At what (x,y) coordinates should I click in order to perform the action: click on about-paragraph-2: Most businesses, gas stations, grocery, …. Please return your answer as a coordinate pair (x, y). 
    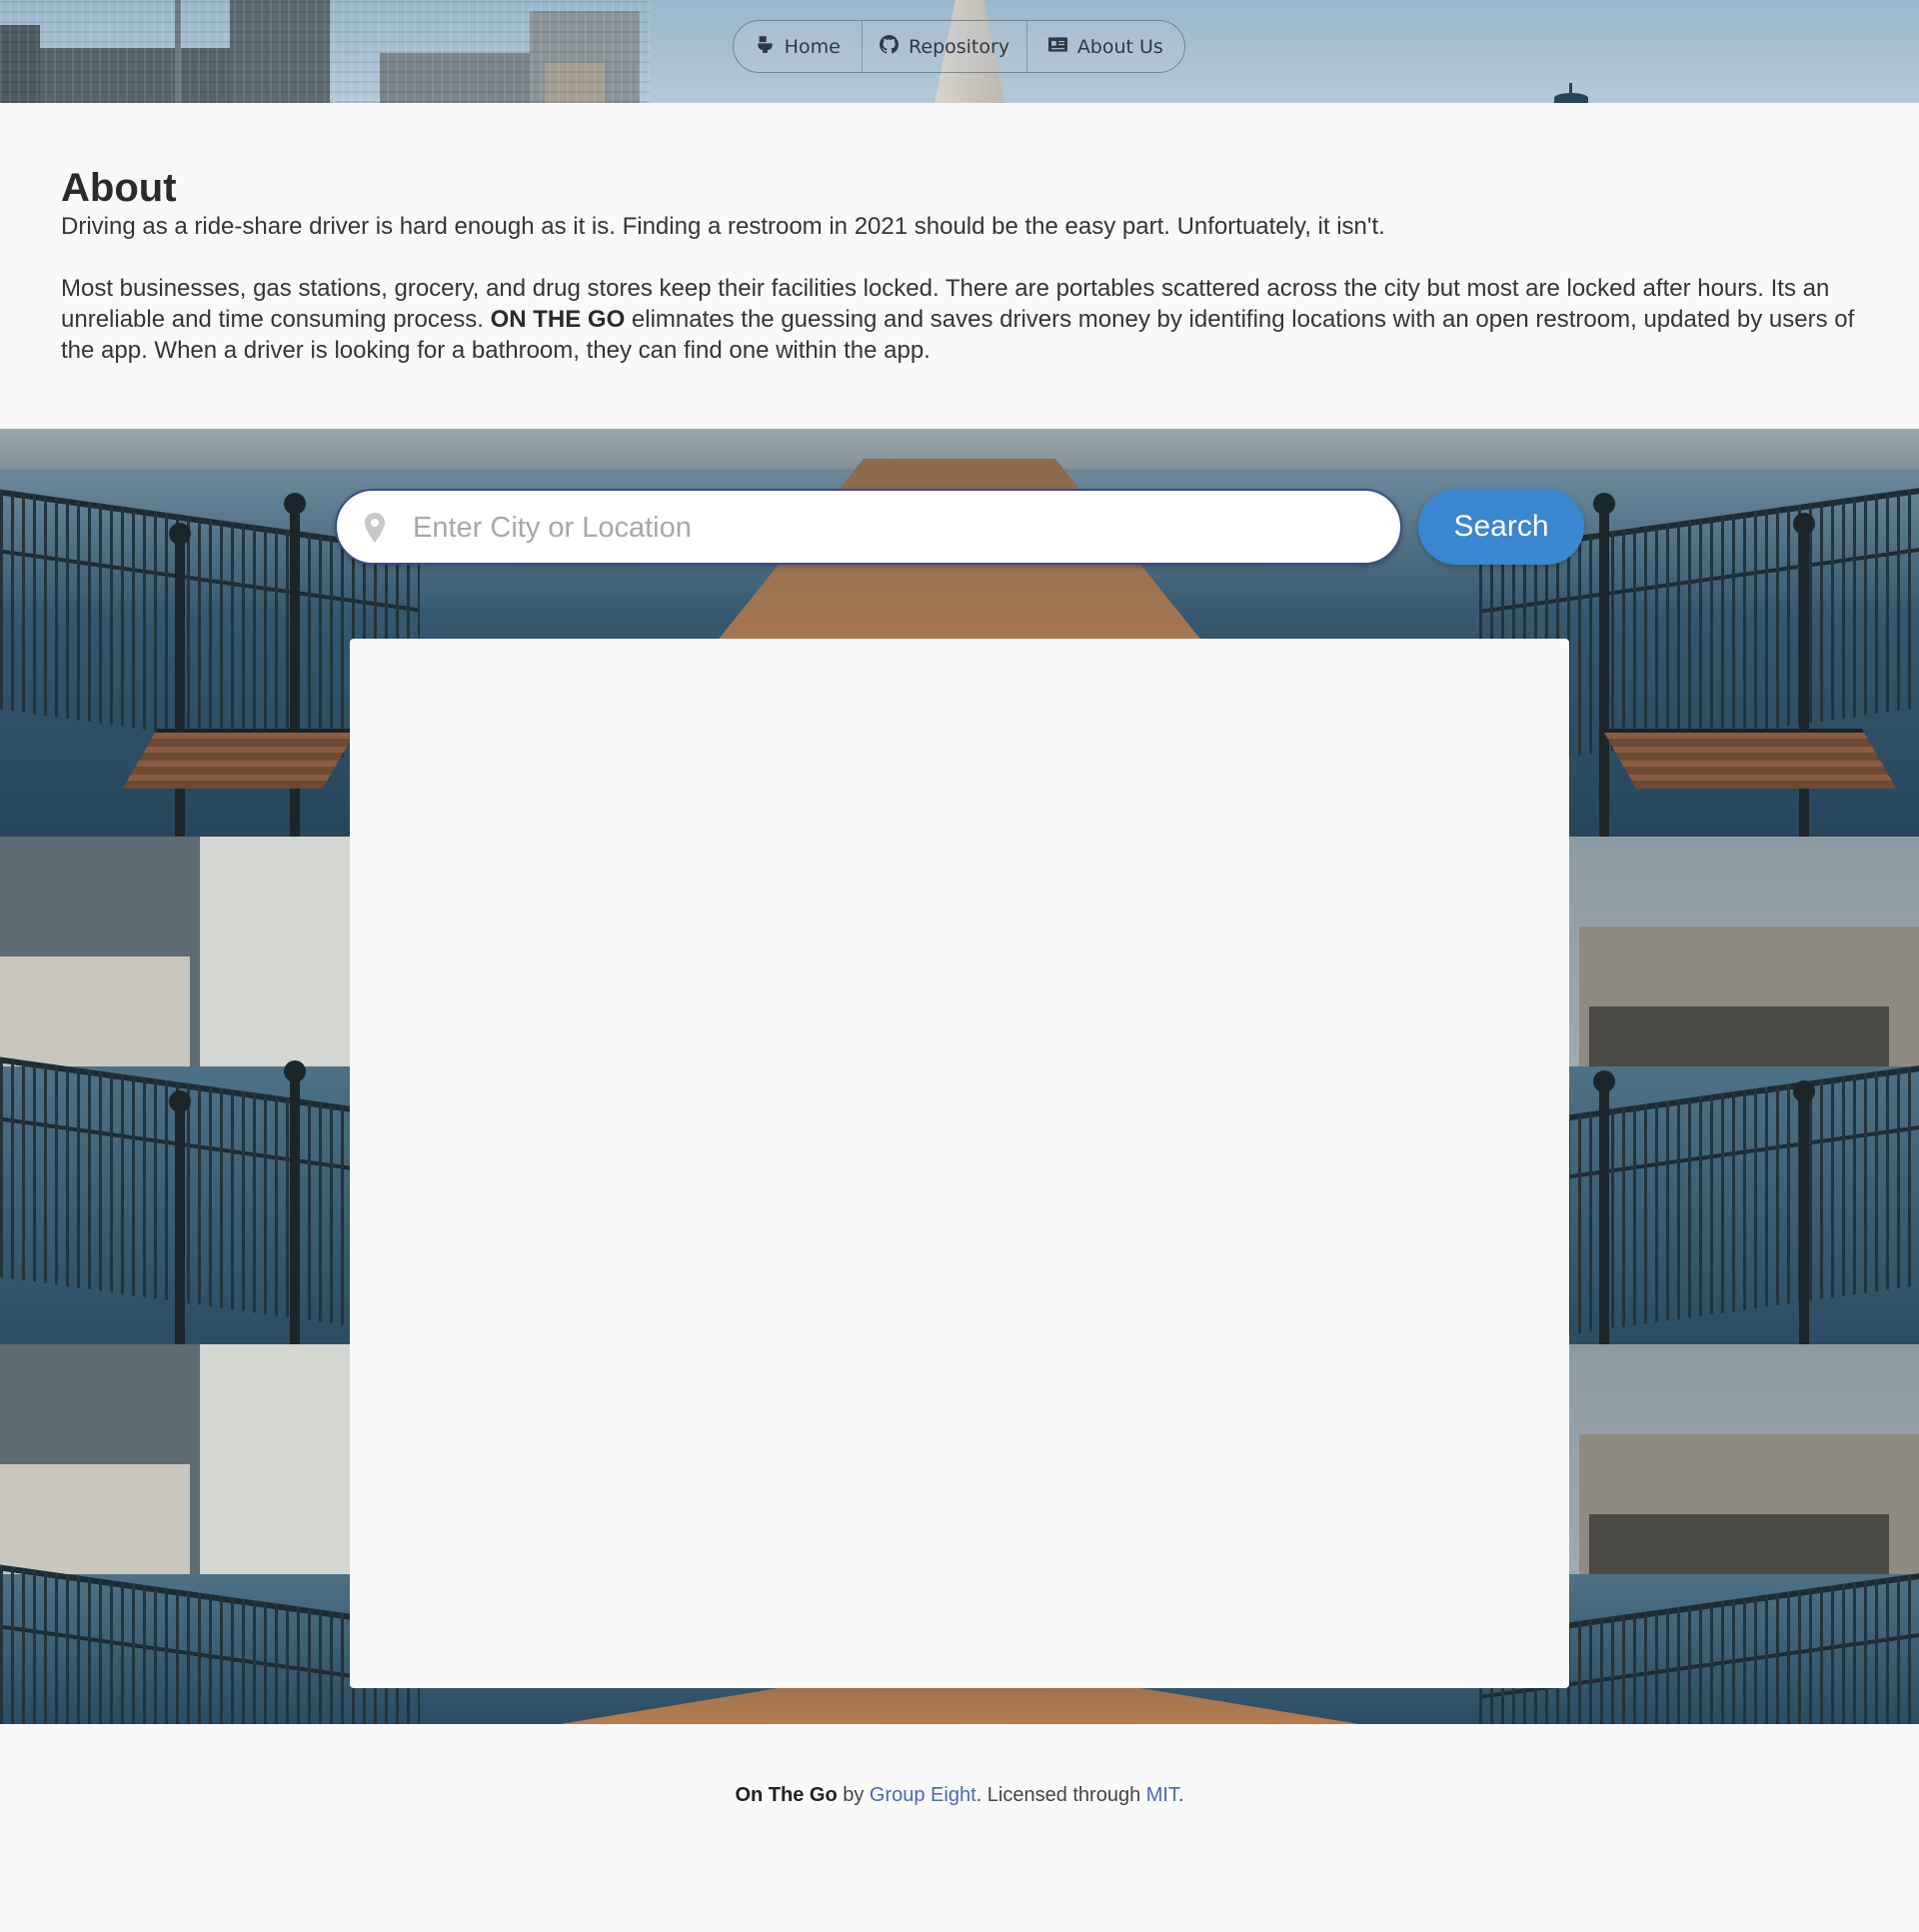
    Looking at the image, I should click on (966, 319).